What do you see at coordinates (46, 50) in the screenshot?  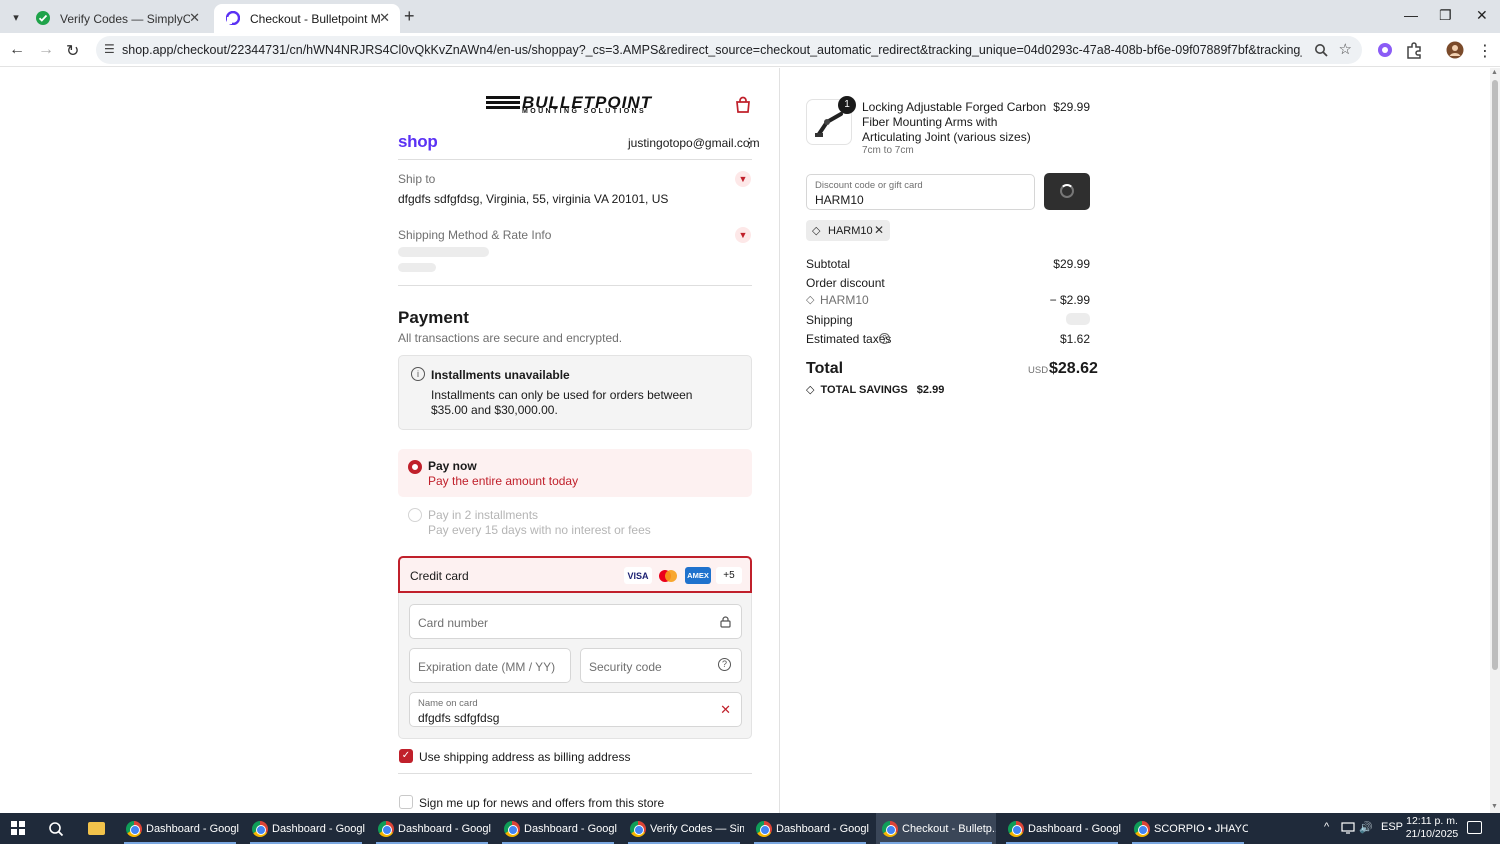 I see `forward-button: →` at bounding box center [46, 50].